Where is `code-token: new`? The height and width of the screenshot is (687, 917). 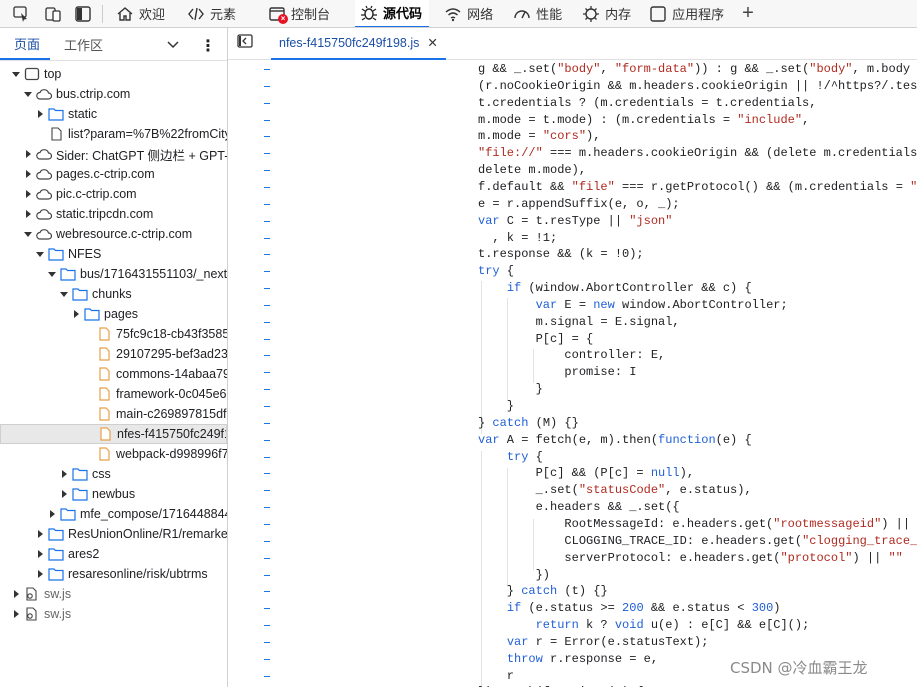 code-token: new is located at coordinates (604, 304).